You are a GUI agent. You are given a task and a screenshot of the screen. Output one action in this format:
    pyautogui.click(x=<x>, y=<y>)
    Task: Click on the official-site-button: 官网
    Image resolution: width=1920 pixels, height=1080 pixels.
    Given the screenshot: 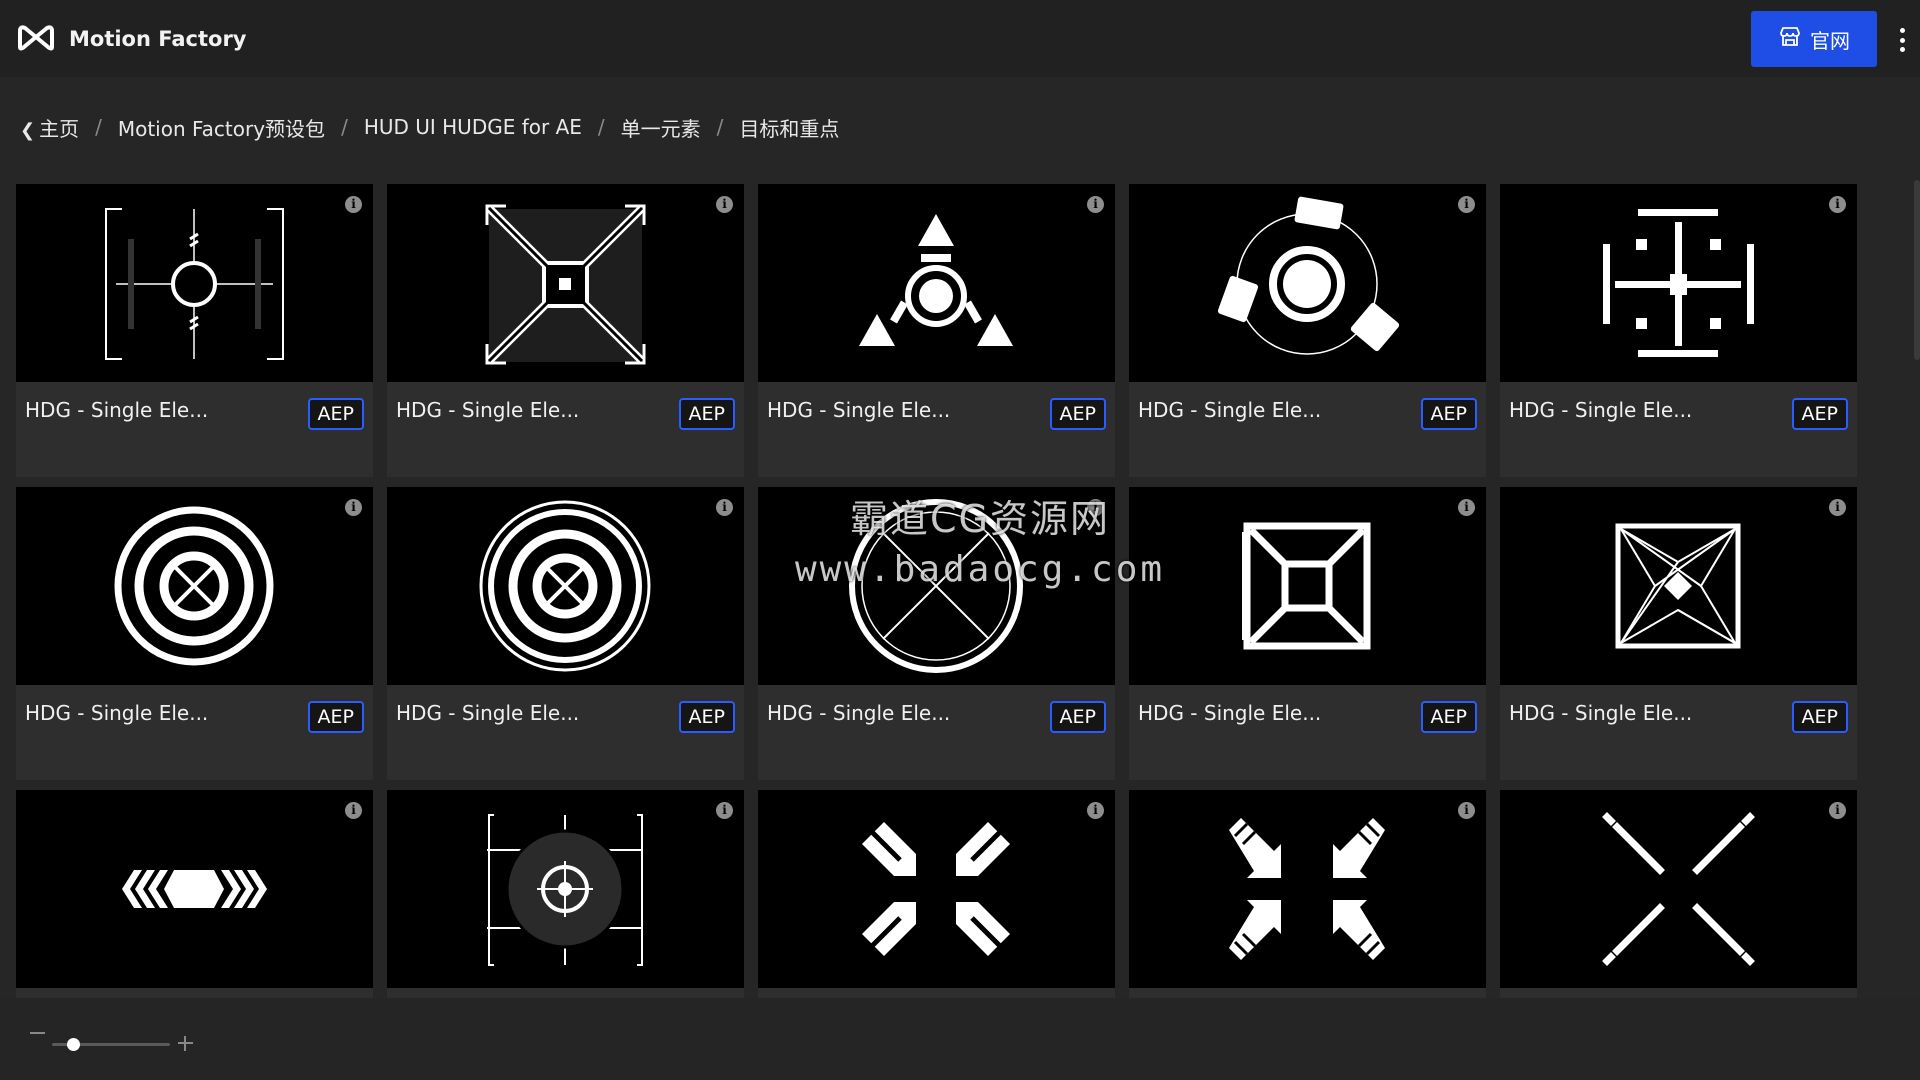 What is the action you would take?
    pyautogui.click(x=1814, y=39)
    